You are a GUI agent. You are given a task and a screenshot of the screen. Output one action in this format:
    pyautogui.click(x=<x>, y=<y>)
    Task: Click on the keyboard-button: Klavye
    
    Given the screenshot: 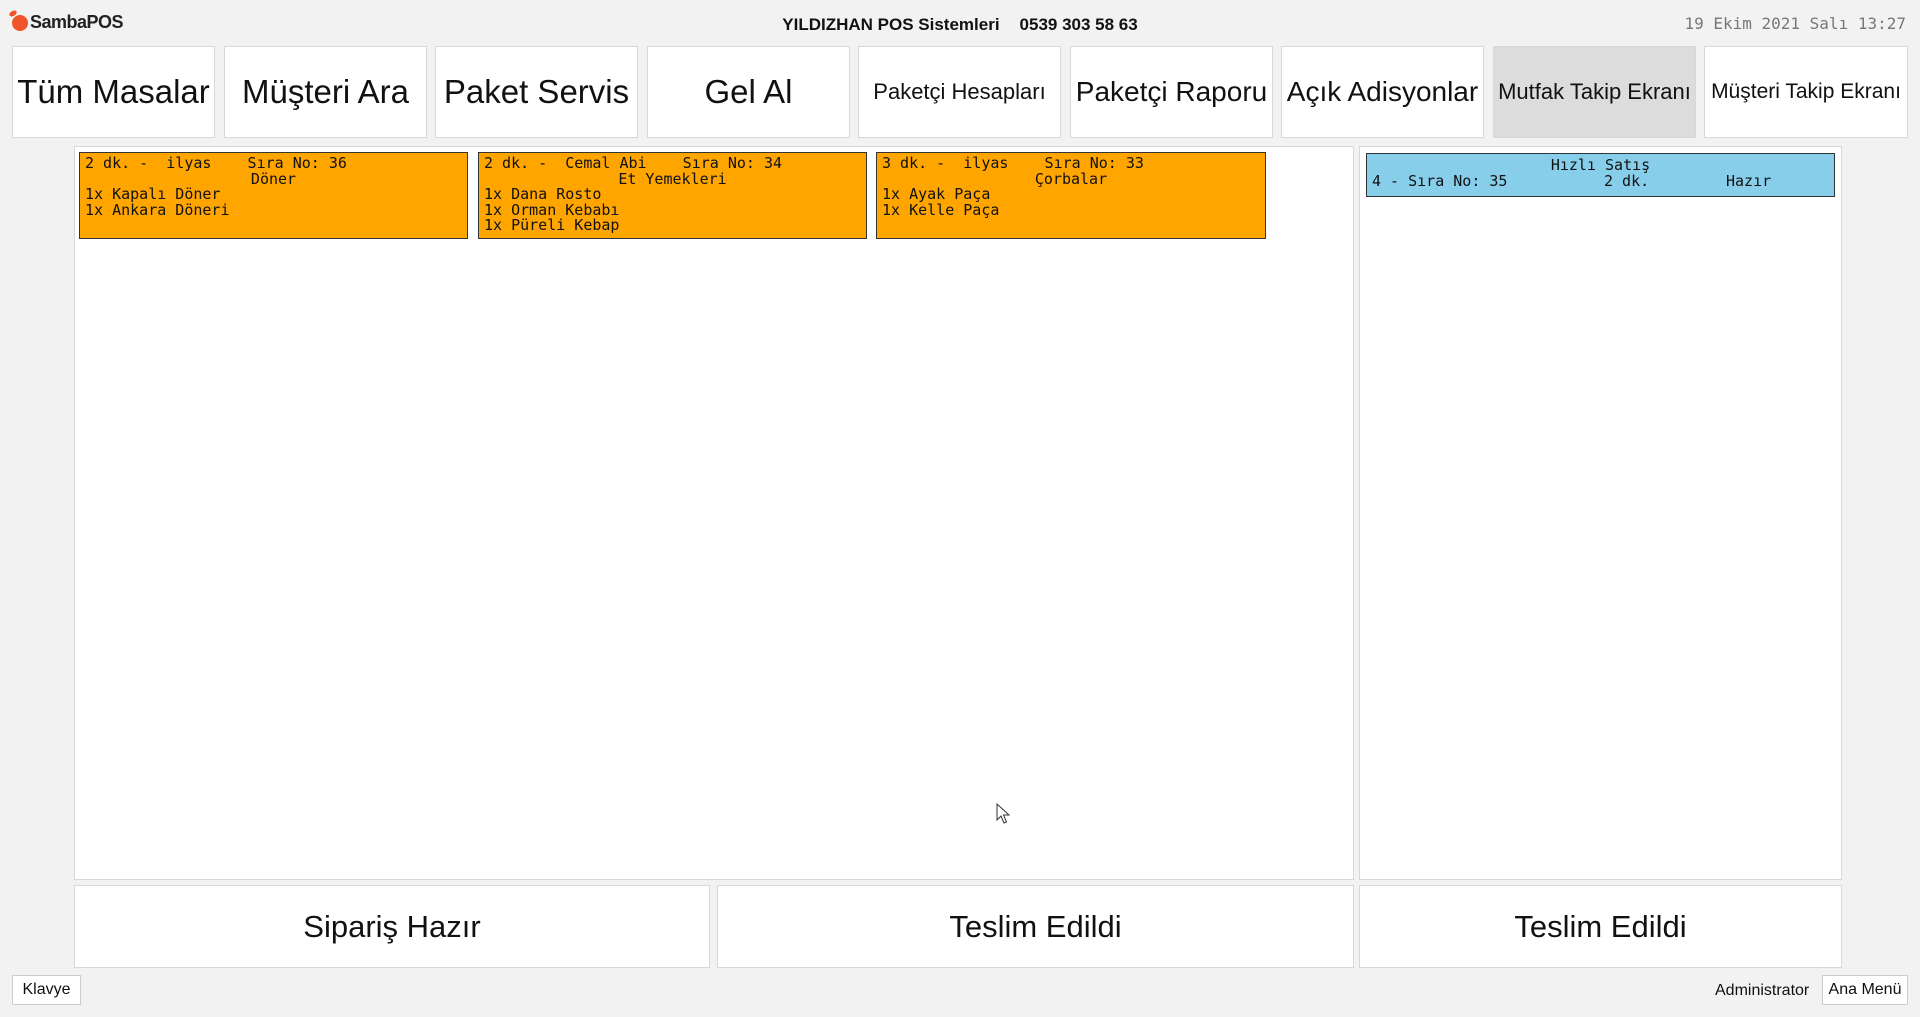 What is the action you would take?
    pyautogui.click(x=46, y=990)
    